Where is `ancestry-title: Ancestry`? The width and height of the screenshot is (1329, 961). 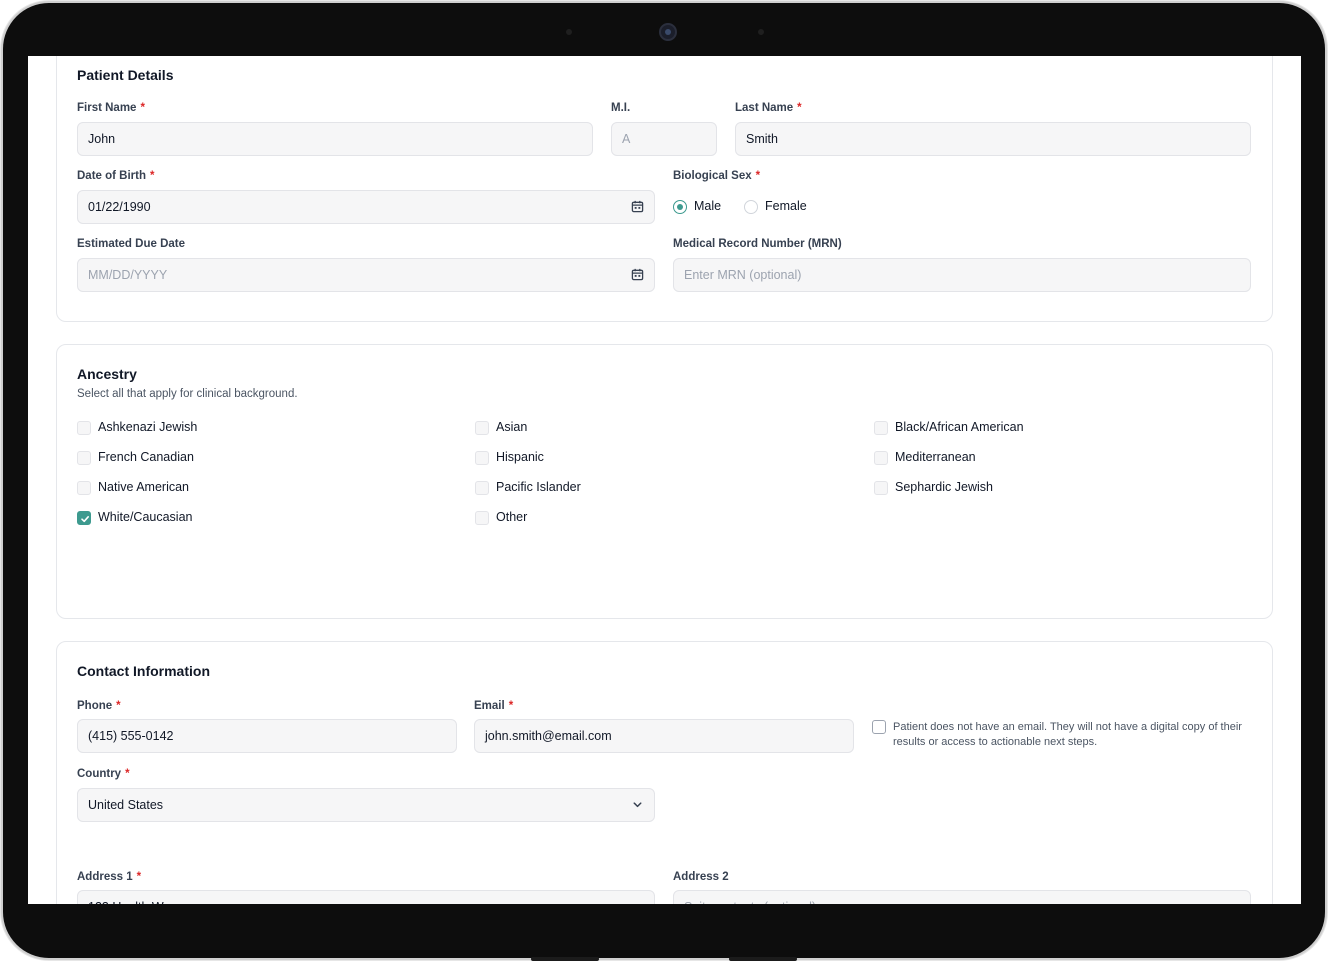
ancestry-title: Ancestry is located at coordinates (107, 374).